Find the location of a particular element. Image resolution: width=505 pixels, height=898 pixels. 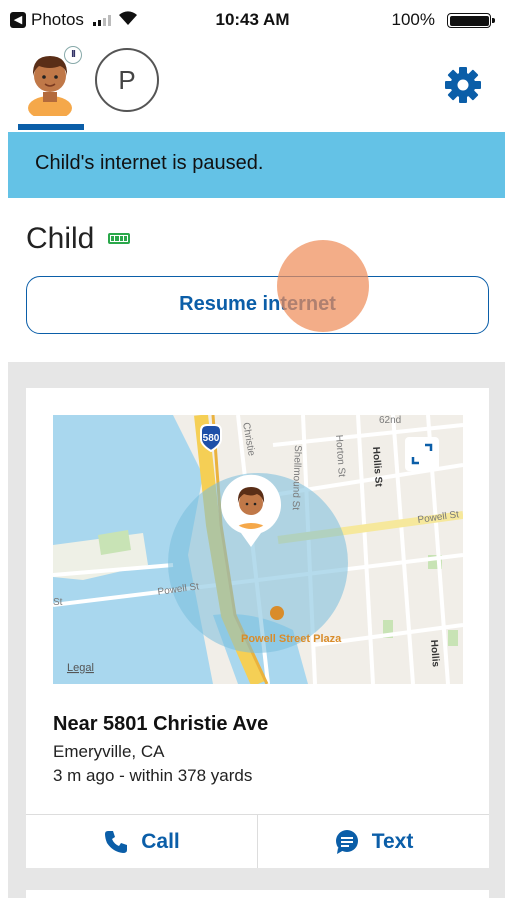

call-label: Call is located at coordinates (160, 841).